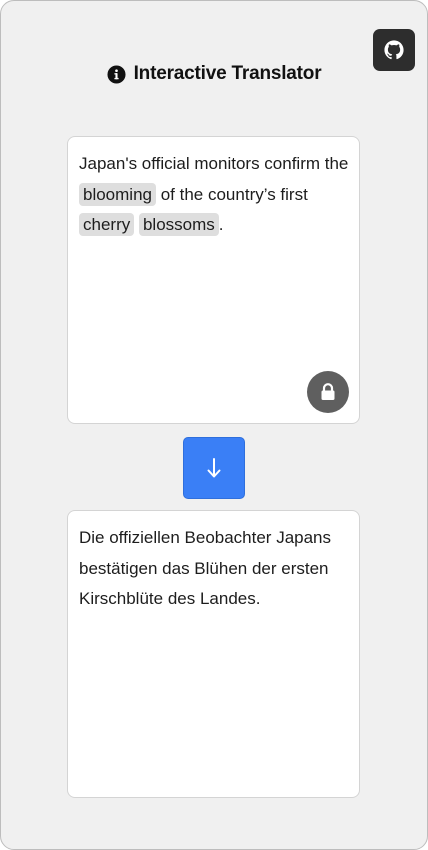  I want to click on arrow-down-icon, so click(214, 468).